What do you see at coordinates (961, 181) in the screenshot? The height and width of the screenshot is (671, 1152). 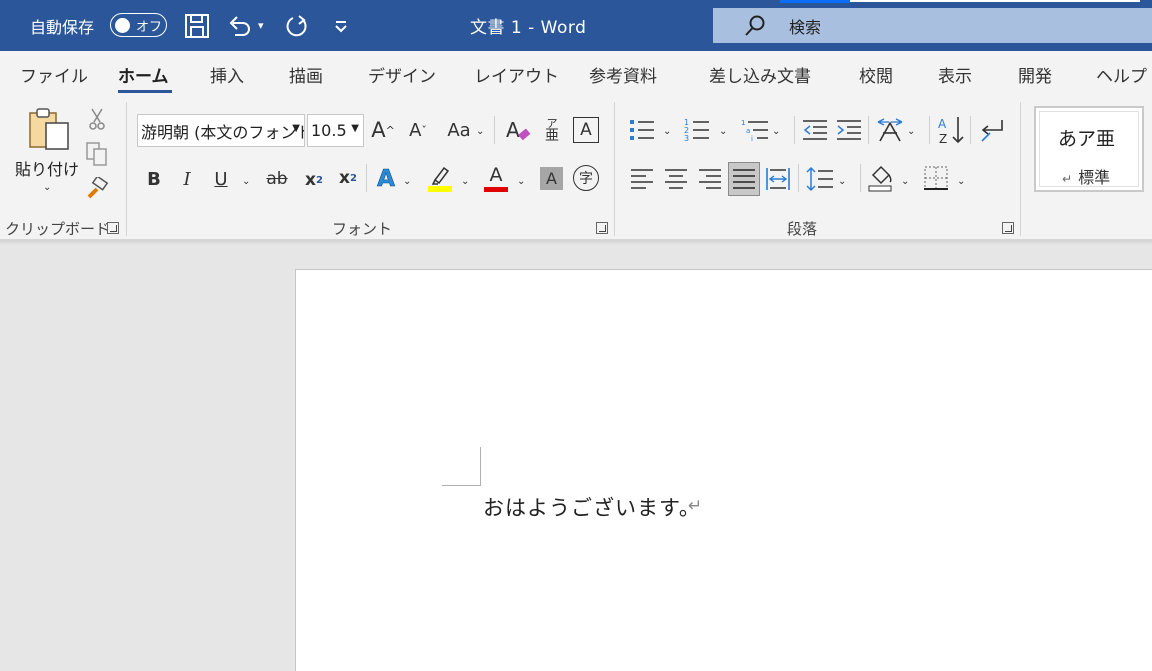 I see `borders-chevron-down-icon: ⌄` at bounding box center [961, 181].